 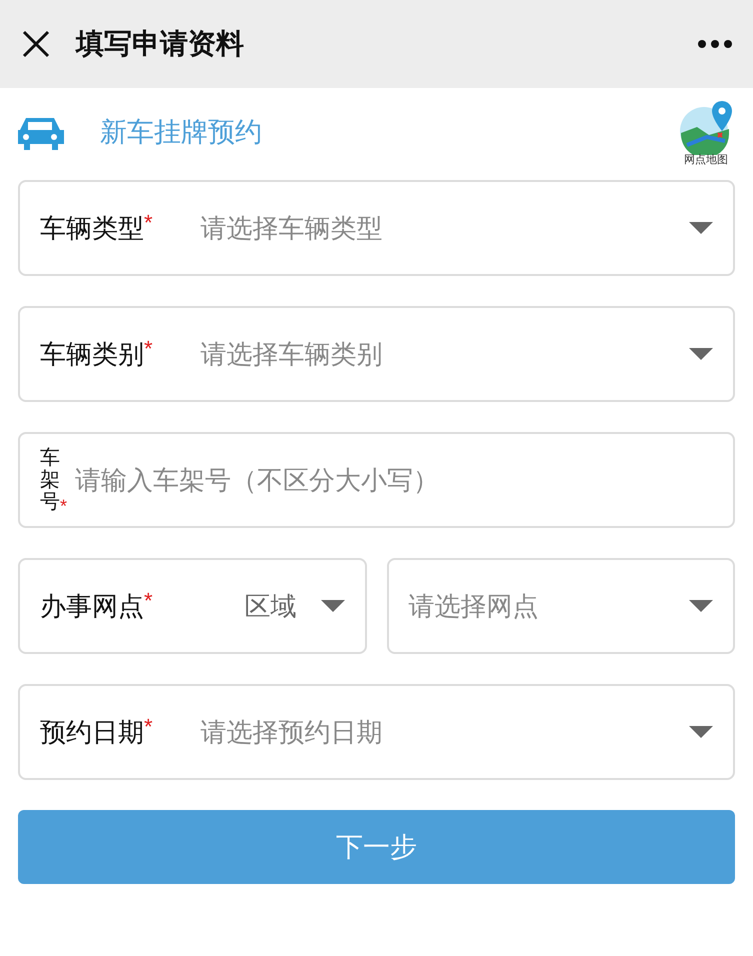 I want to click on field-label: 车架号, so click(x=50, y=480).